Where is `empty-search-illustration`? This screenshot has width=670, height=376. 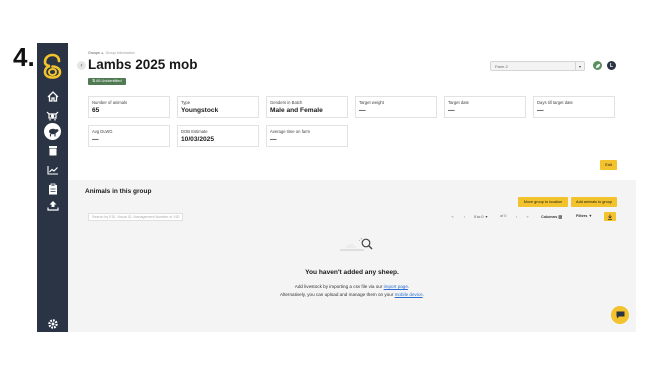
empty-search-illustration is located at coordinates (358, 245).